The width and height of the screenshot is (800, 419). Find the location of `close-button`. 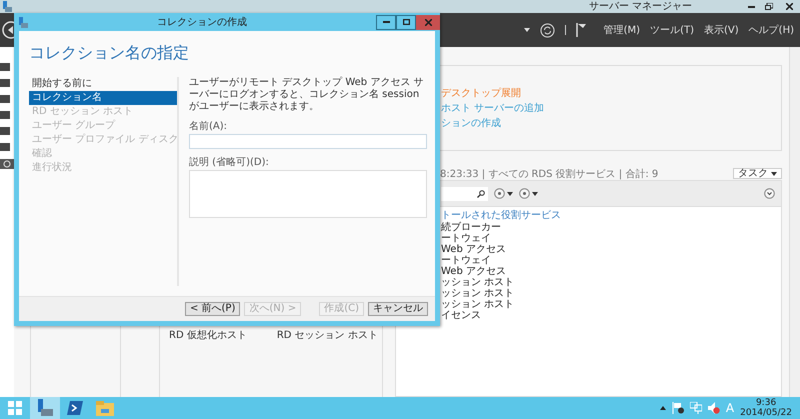

close-button is located at coordinates (428, 22).